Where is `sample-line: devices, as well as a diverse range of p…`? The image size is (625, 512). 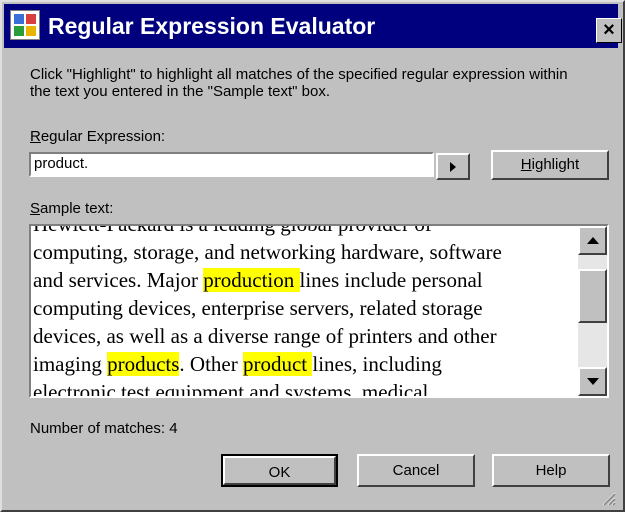
sample-line: devices, as well as a diverse range of p… is located at coordinates (304, 336).